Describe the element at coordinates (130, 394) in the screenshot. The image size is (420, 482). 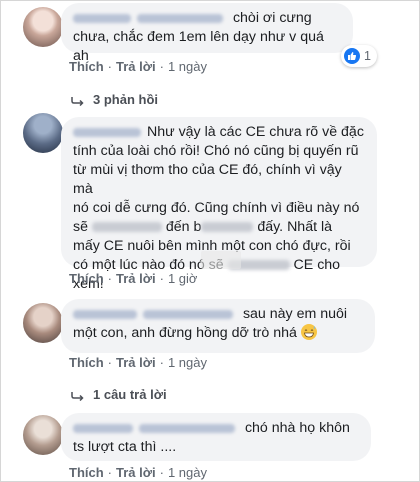
I see `replies-count-label: 1 câu trả lời` at that location.